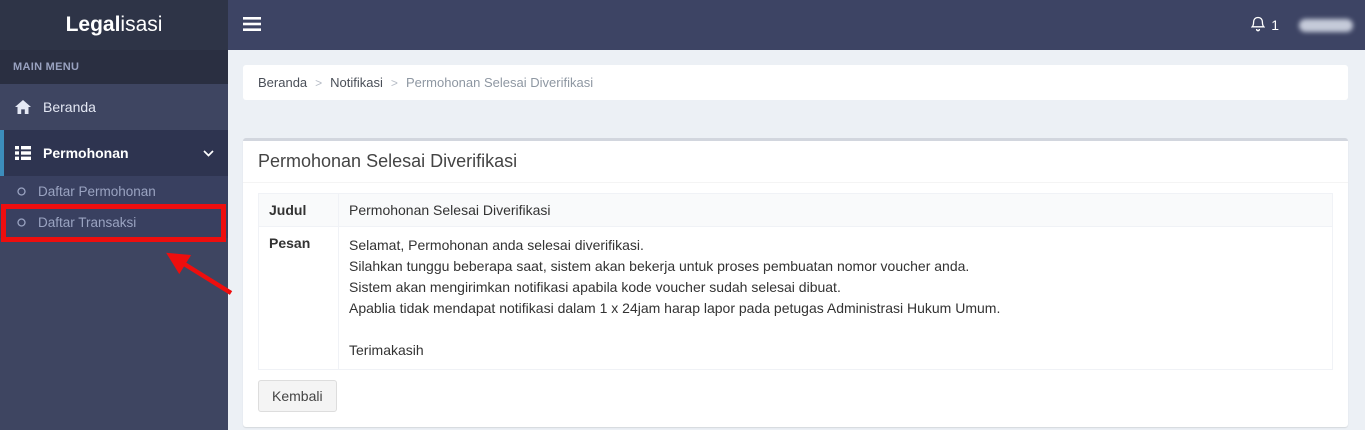 The height and width of the screenshot is (430, 1365). Describe the element at coordinates (1326, 25) in the screenshot. I see `user-menu-redacted` at that location.